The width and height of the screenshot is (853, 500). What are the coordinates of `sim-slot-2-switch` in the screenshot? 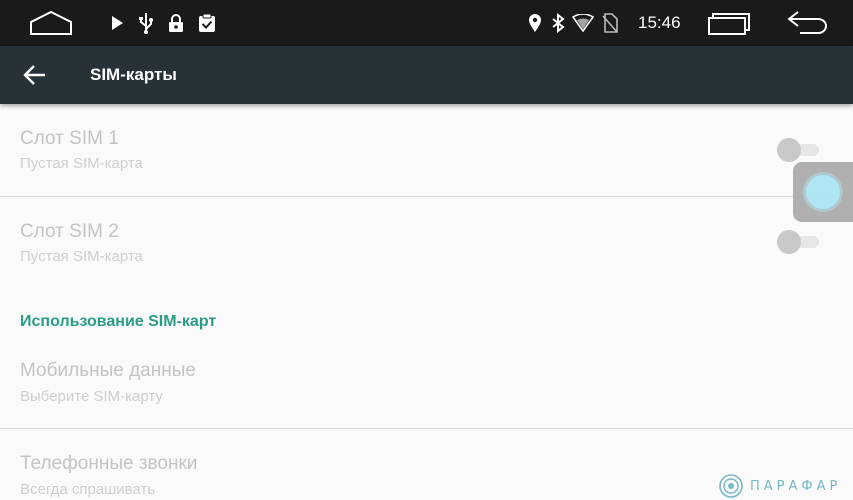 It's located at (800, 242).